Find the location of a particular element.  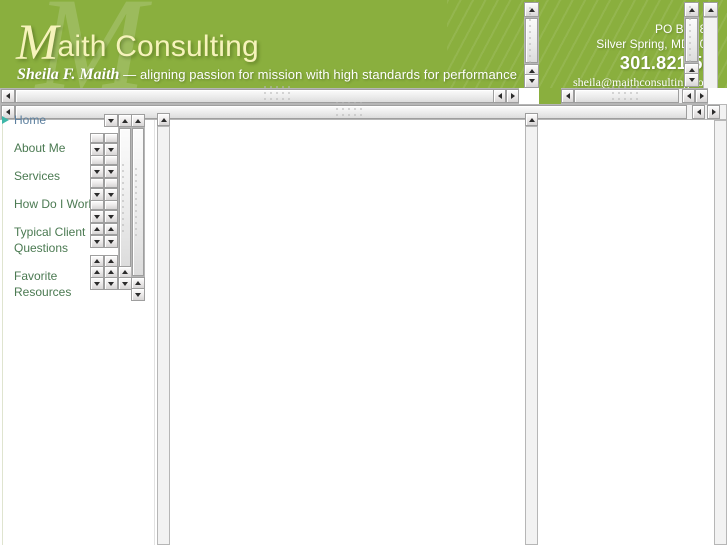

sidebar-item-label: Favorite Resources is located at coordinates (43, 284).